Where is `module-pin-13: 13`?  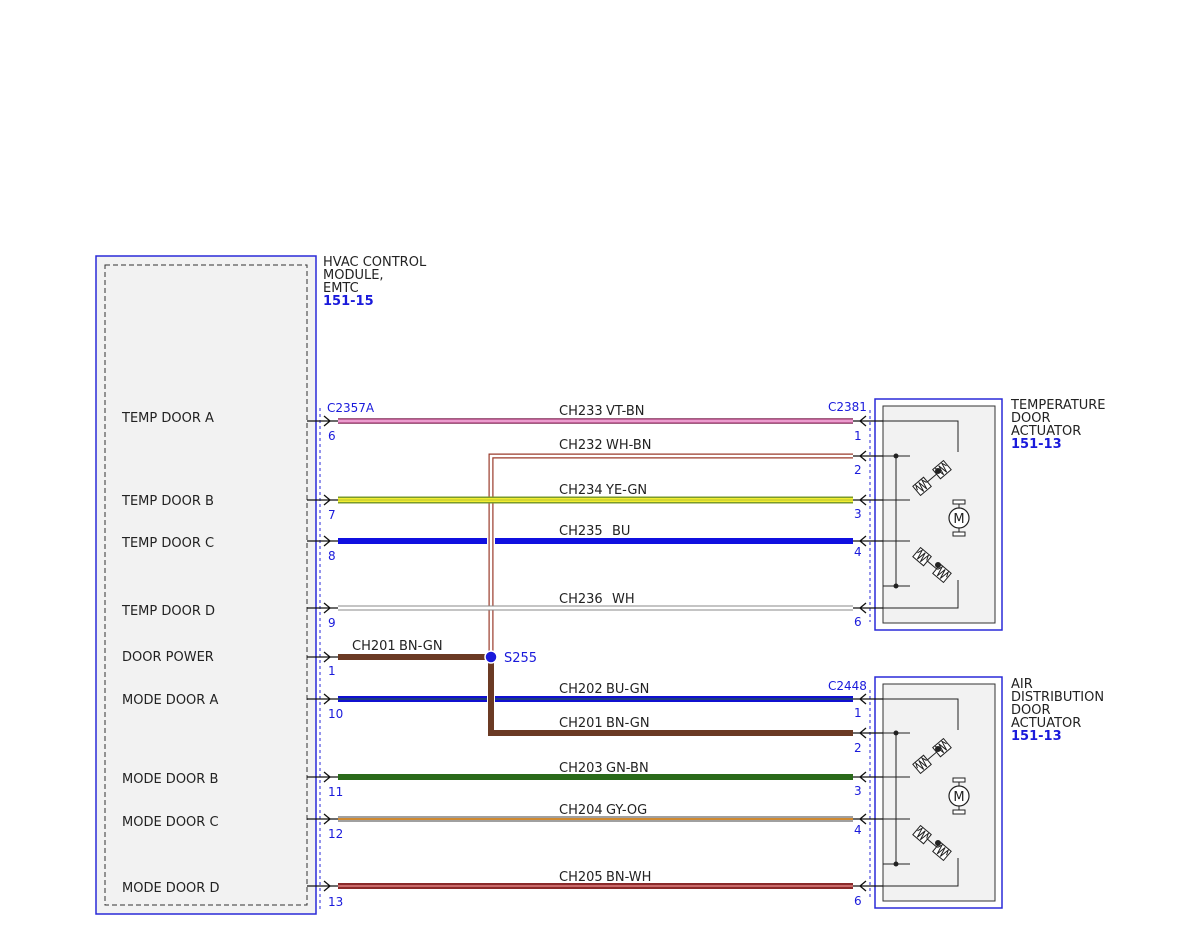 module-pin-13: 13 is located at coordinates (335, 902).